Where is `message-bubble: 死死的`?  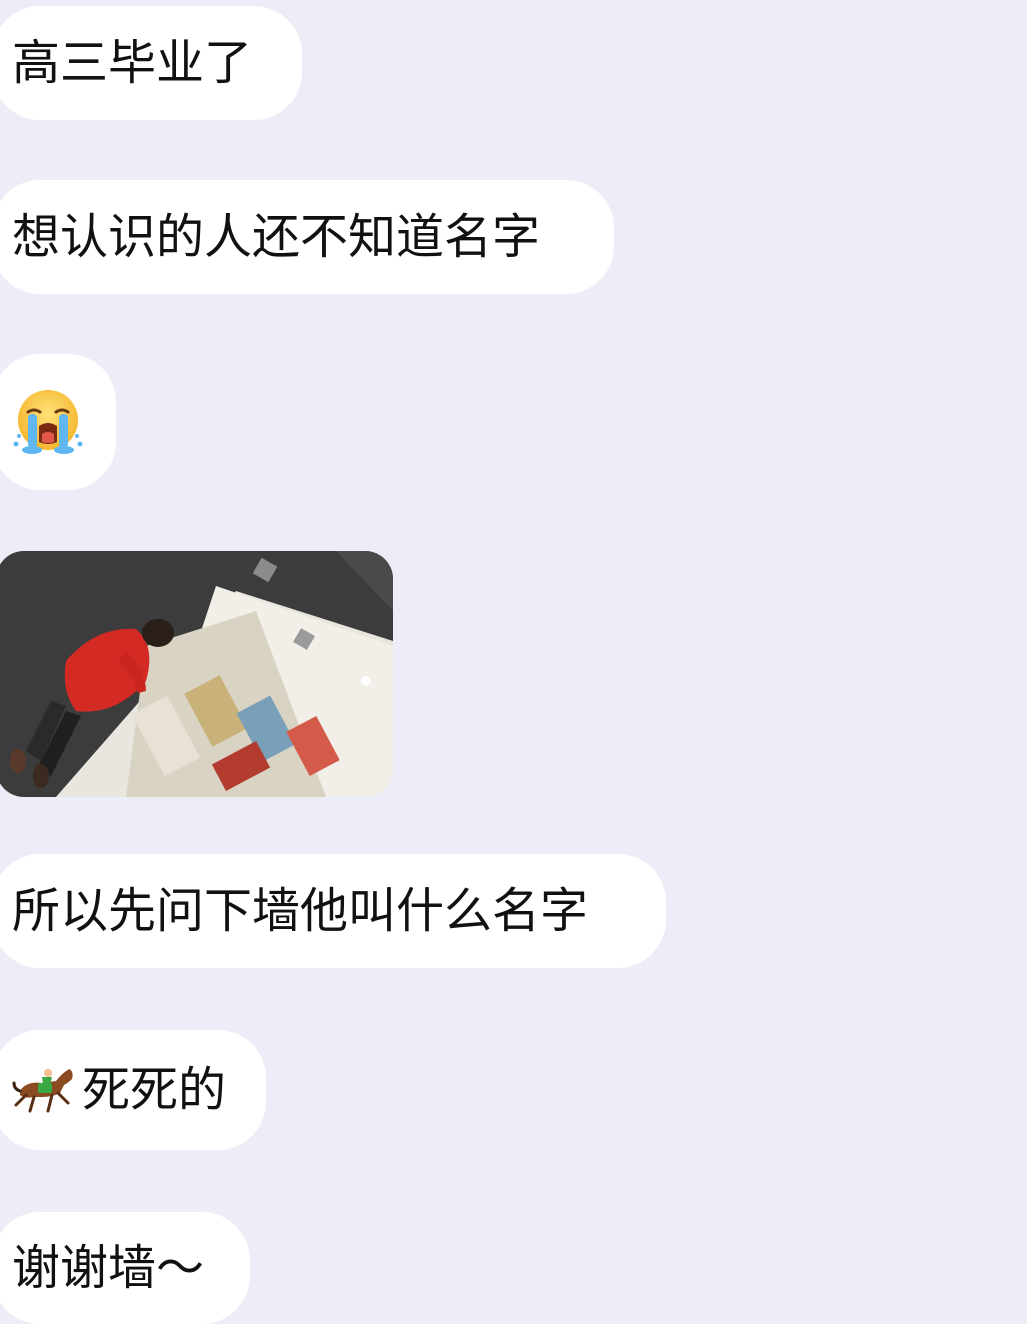
message-bubble: 死死的 is located at coordinates (133, 1090).